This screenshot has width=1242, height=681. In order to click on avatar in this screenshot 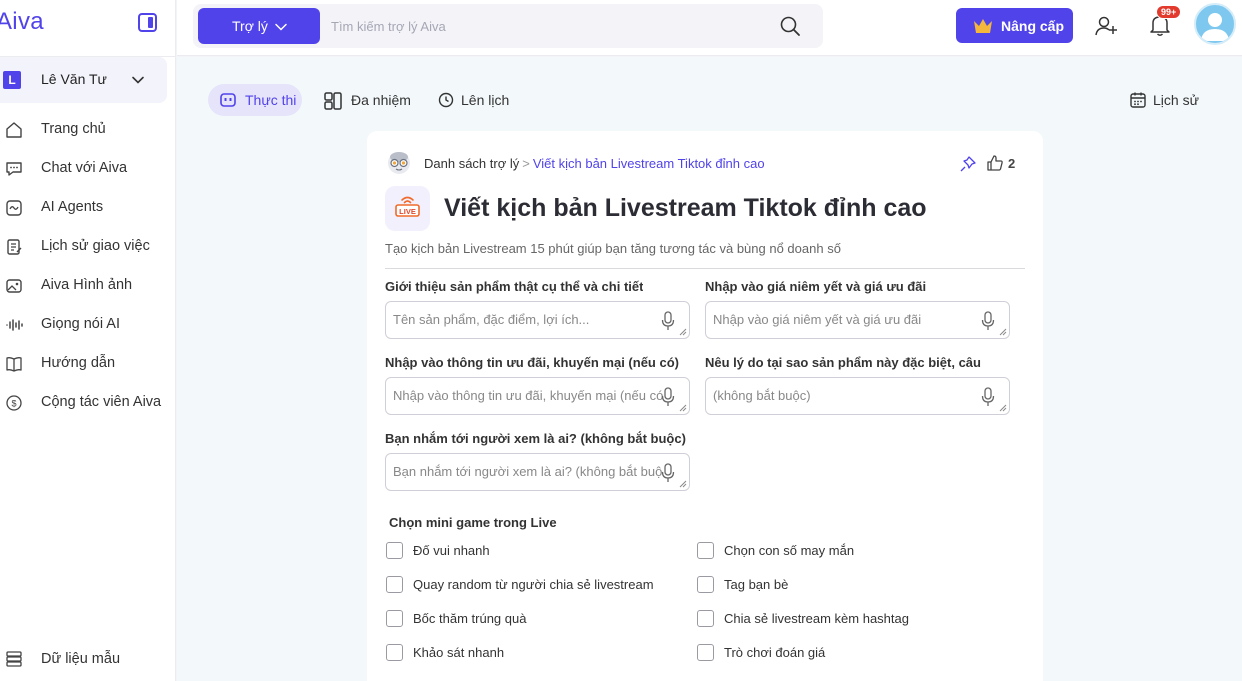, I will do `click(1215, 24)`.